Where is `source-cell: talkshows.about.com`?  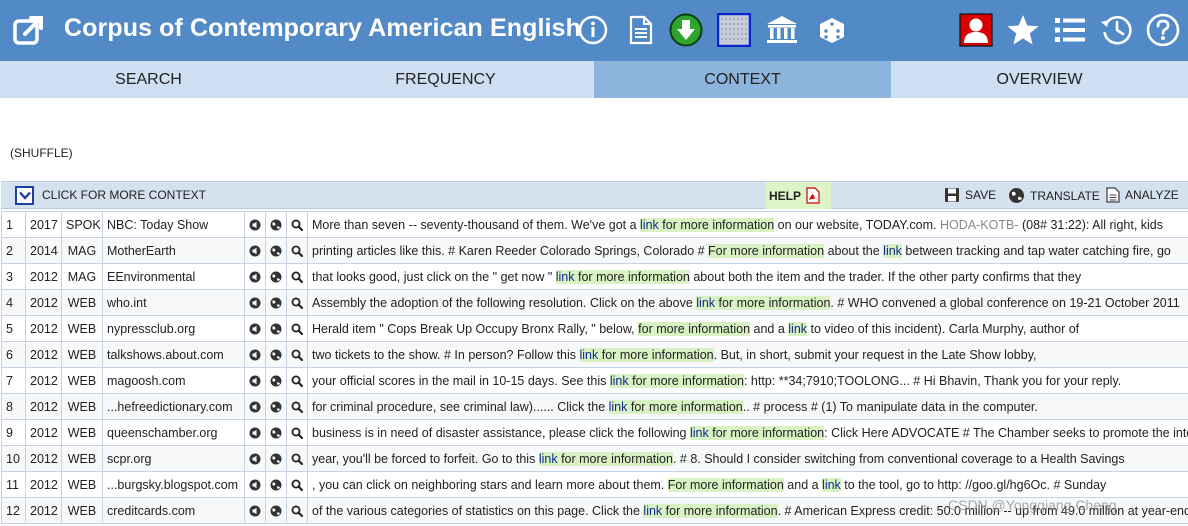
source-cell: talkshows.about.com is located at coordinates (173, 354).